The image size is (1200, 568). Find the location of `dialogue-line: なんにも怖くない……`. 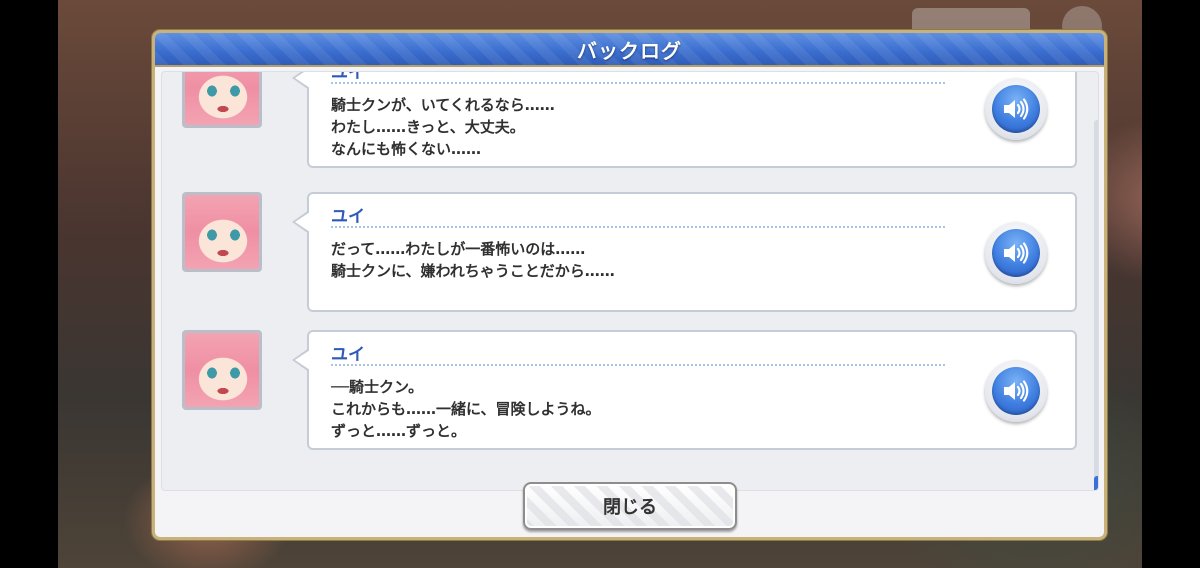

dialogue-line: なんにも怖くない…… is located at coordinates (406, 149).